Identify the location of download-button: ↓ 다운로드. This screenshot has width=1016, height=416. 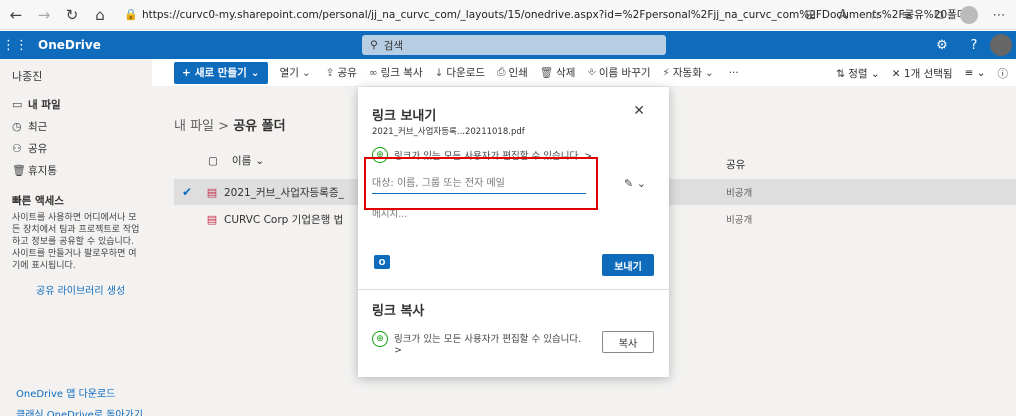
(460, 72).